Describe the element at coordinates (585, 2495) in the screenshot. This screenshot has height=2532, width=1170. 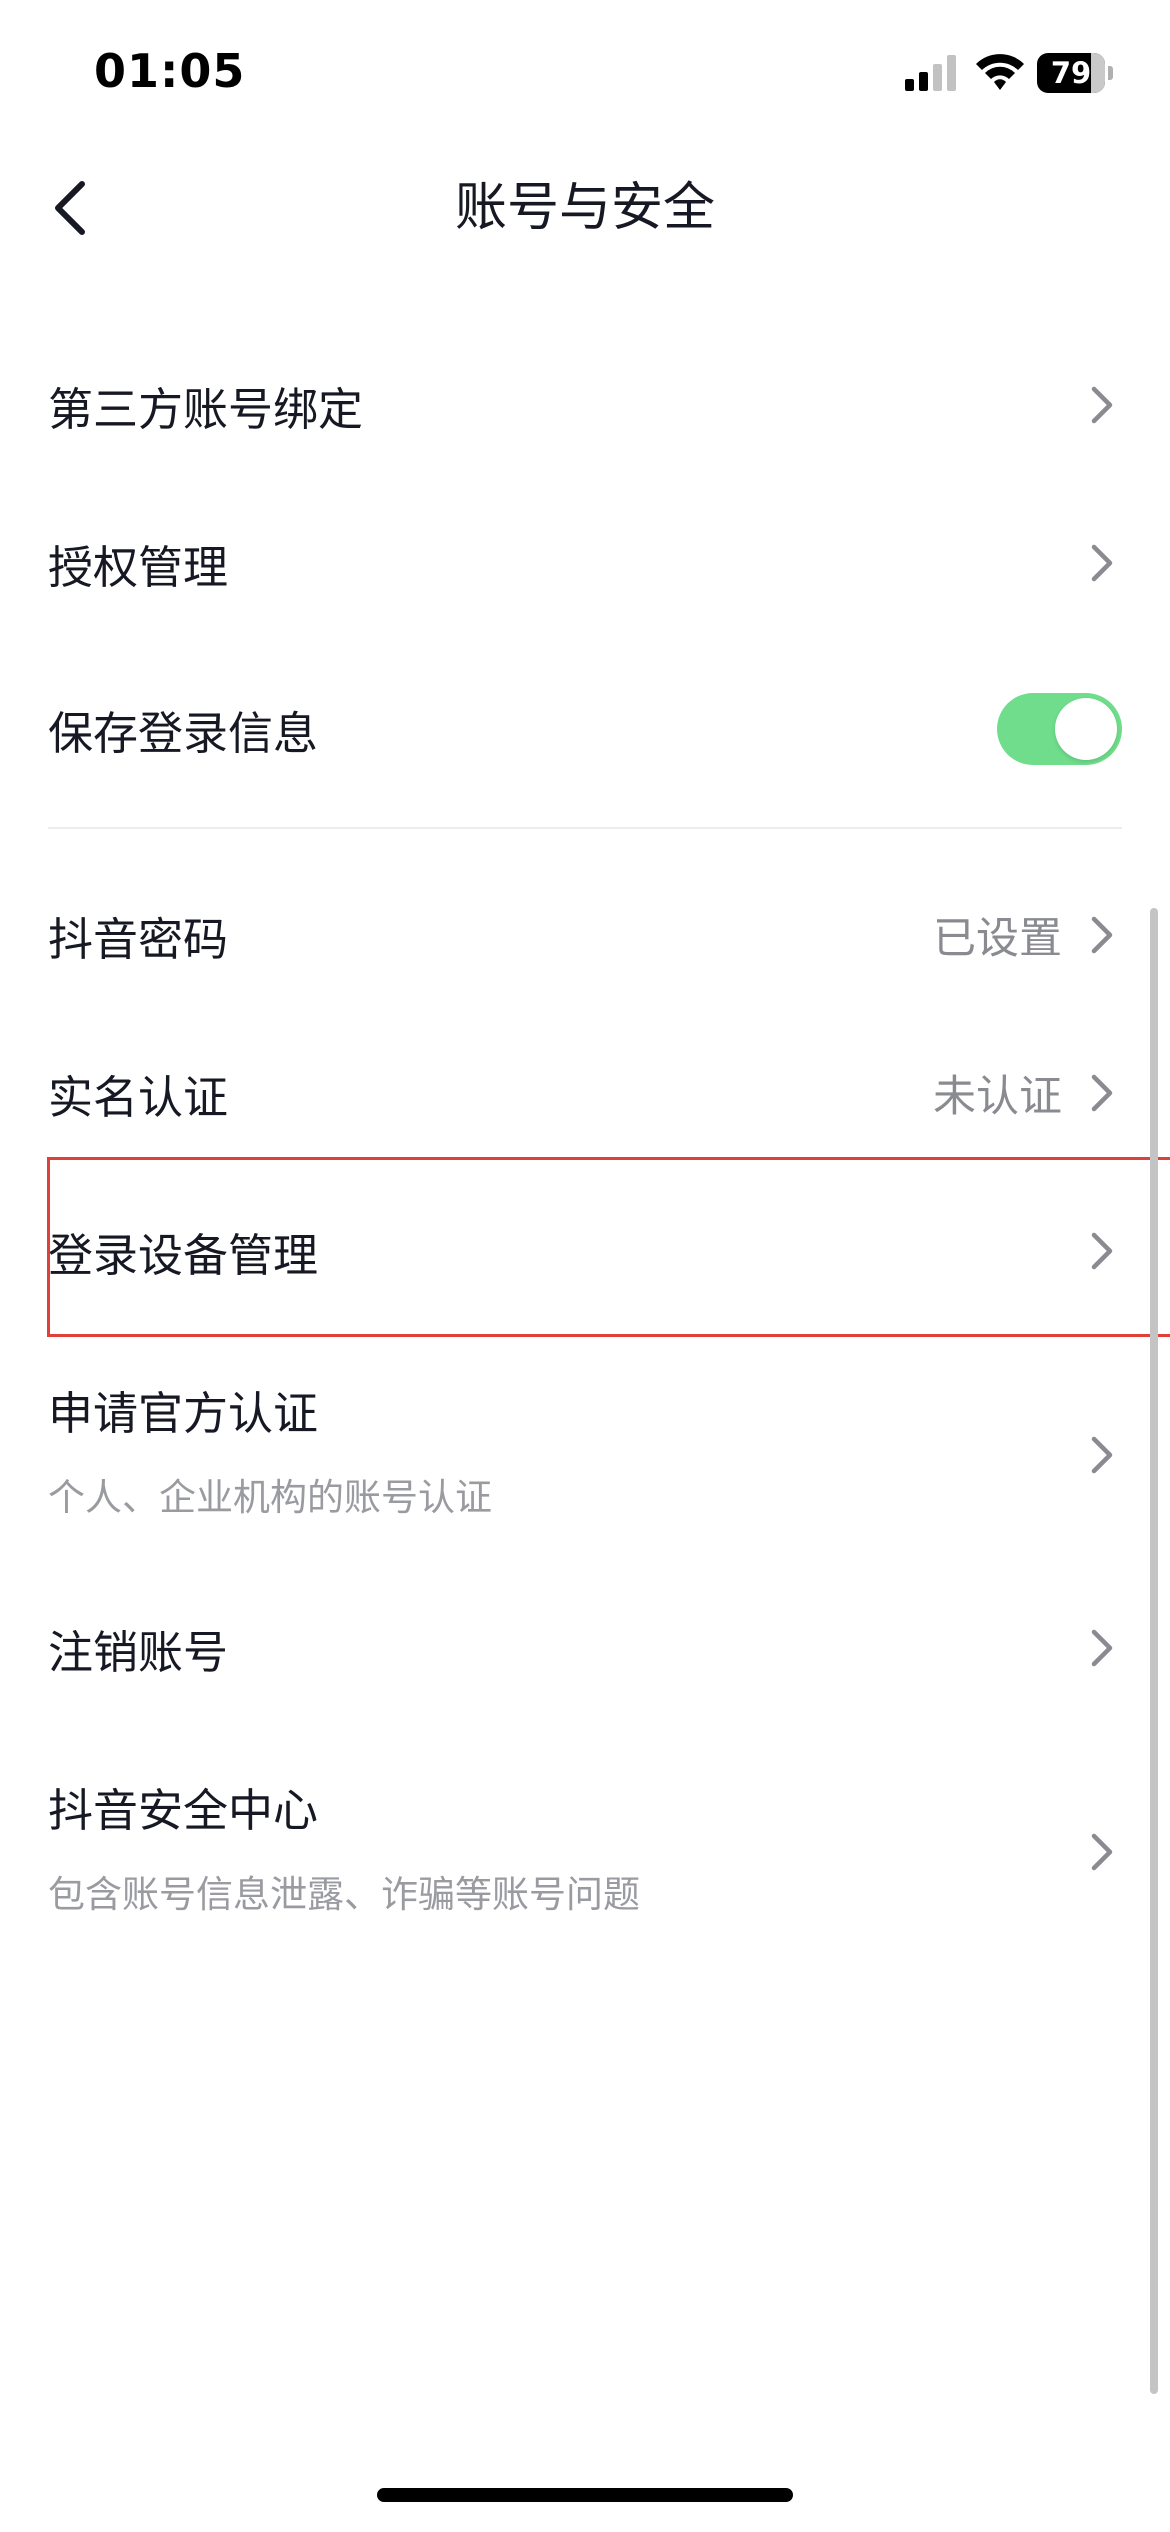
I see `home-indicator` at that location.